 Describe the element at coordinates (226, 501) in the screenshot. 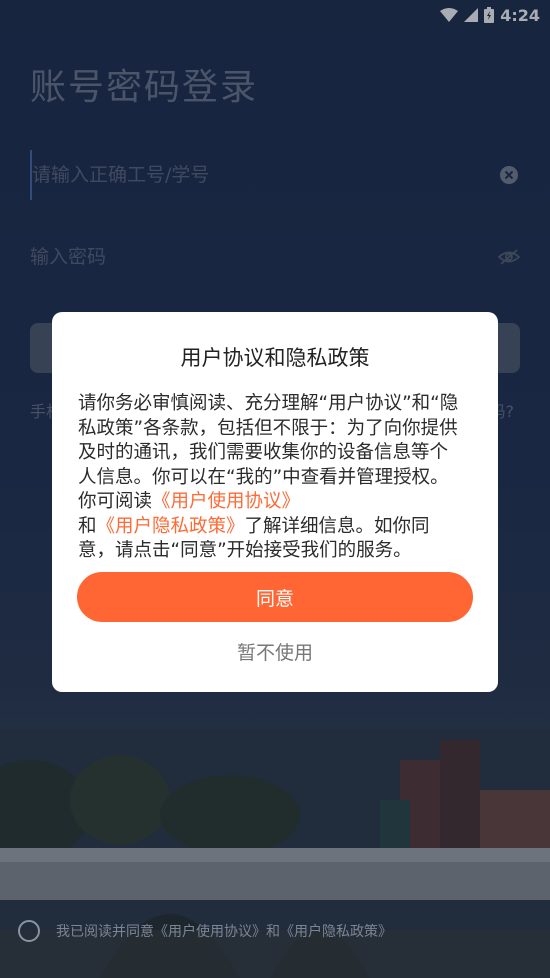

I see `user-agreement-link: 《用户使用协议》` at that location.